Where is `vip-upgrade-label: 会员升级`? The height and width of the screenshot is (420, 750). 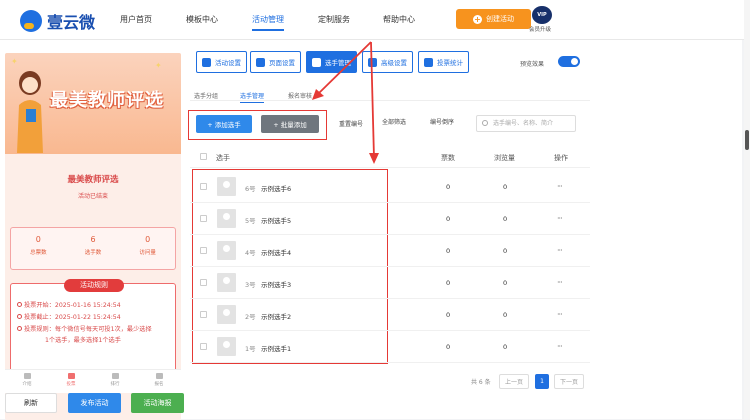 vip-upgrade-label: 会员升级 is located at coordinates (540, 29).